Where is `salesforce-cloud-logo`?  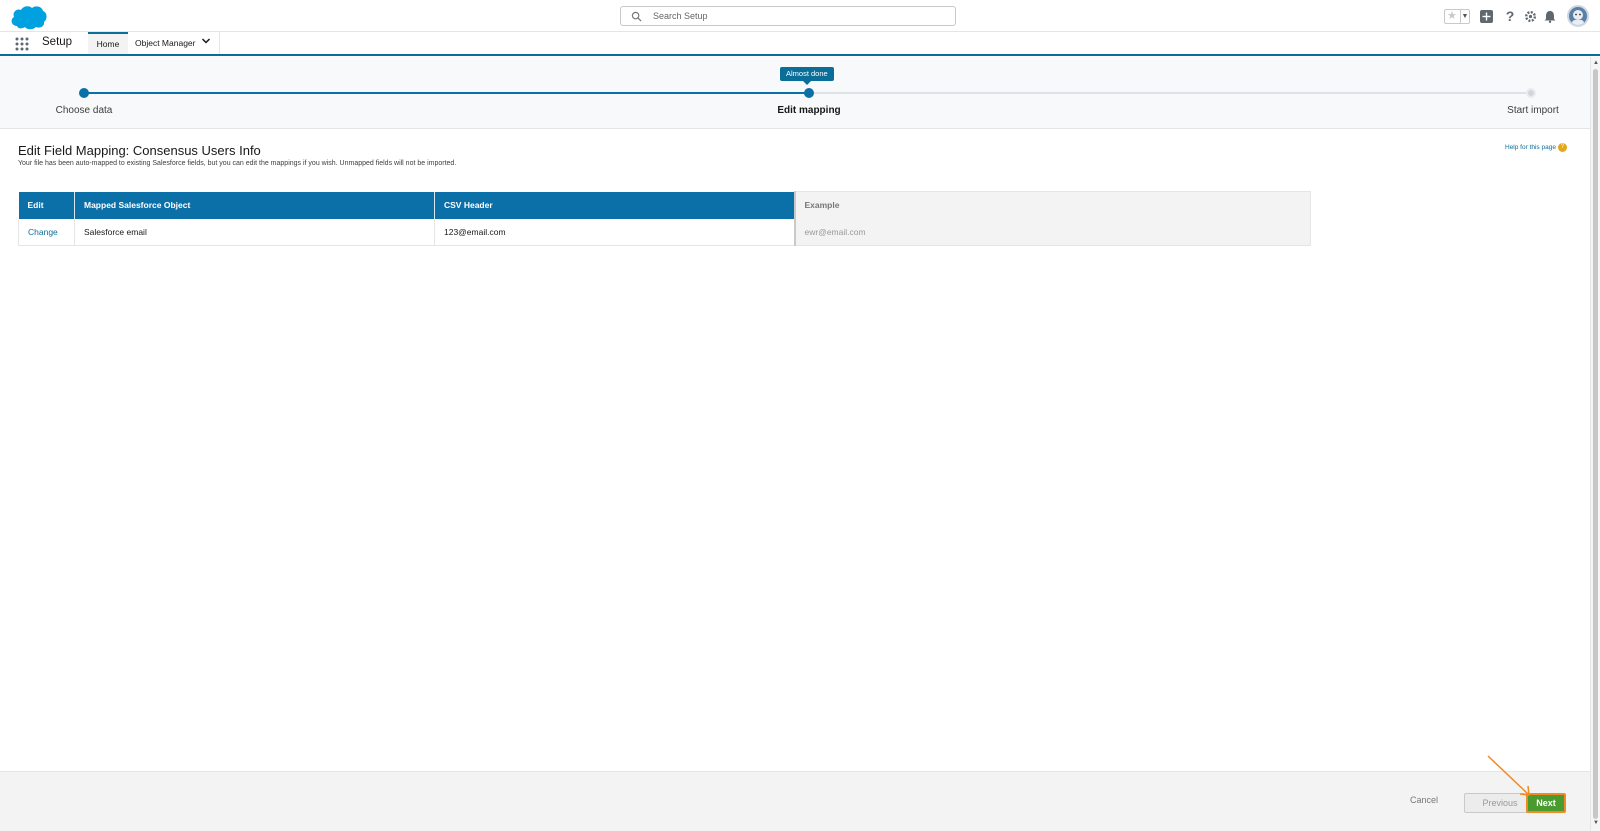
salesforce-cloud-logo is located at coordinates (28, 17).